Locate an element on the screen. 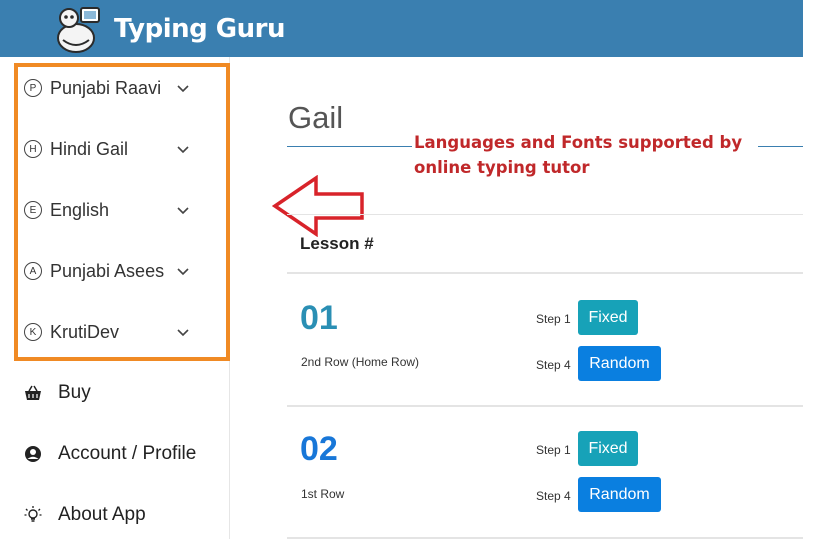 Image resolution: width=819 pixels, height=539 pixels. sidebar-item-label: Buy is located at coordinates (74, 392).